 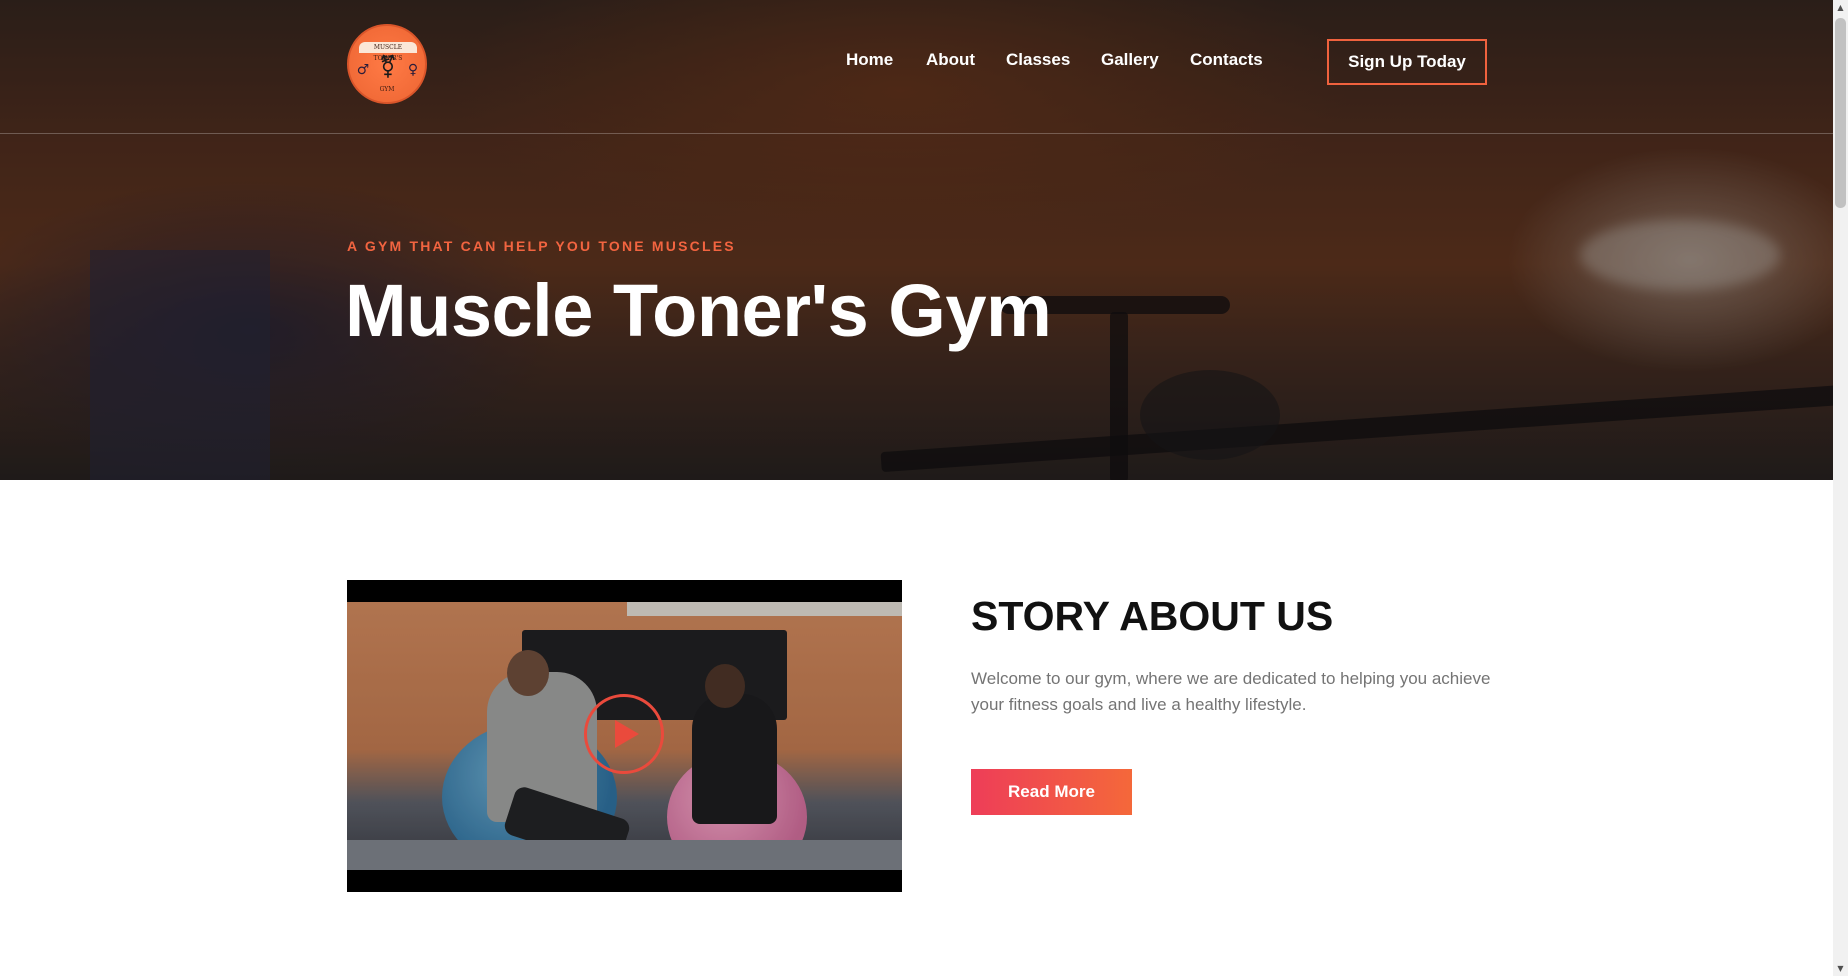 What do you see at coordinates (1840, 968) in the screenshot?
I see `scroll-down-icon: ▼` at bounding box center [1840, 968].